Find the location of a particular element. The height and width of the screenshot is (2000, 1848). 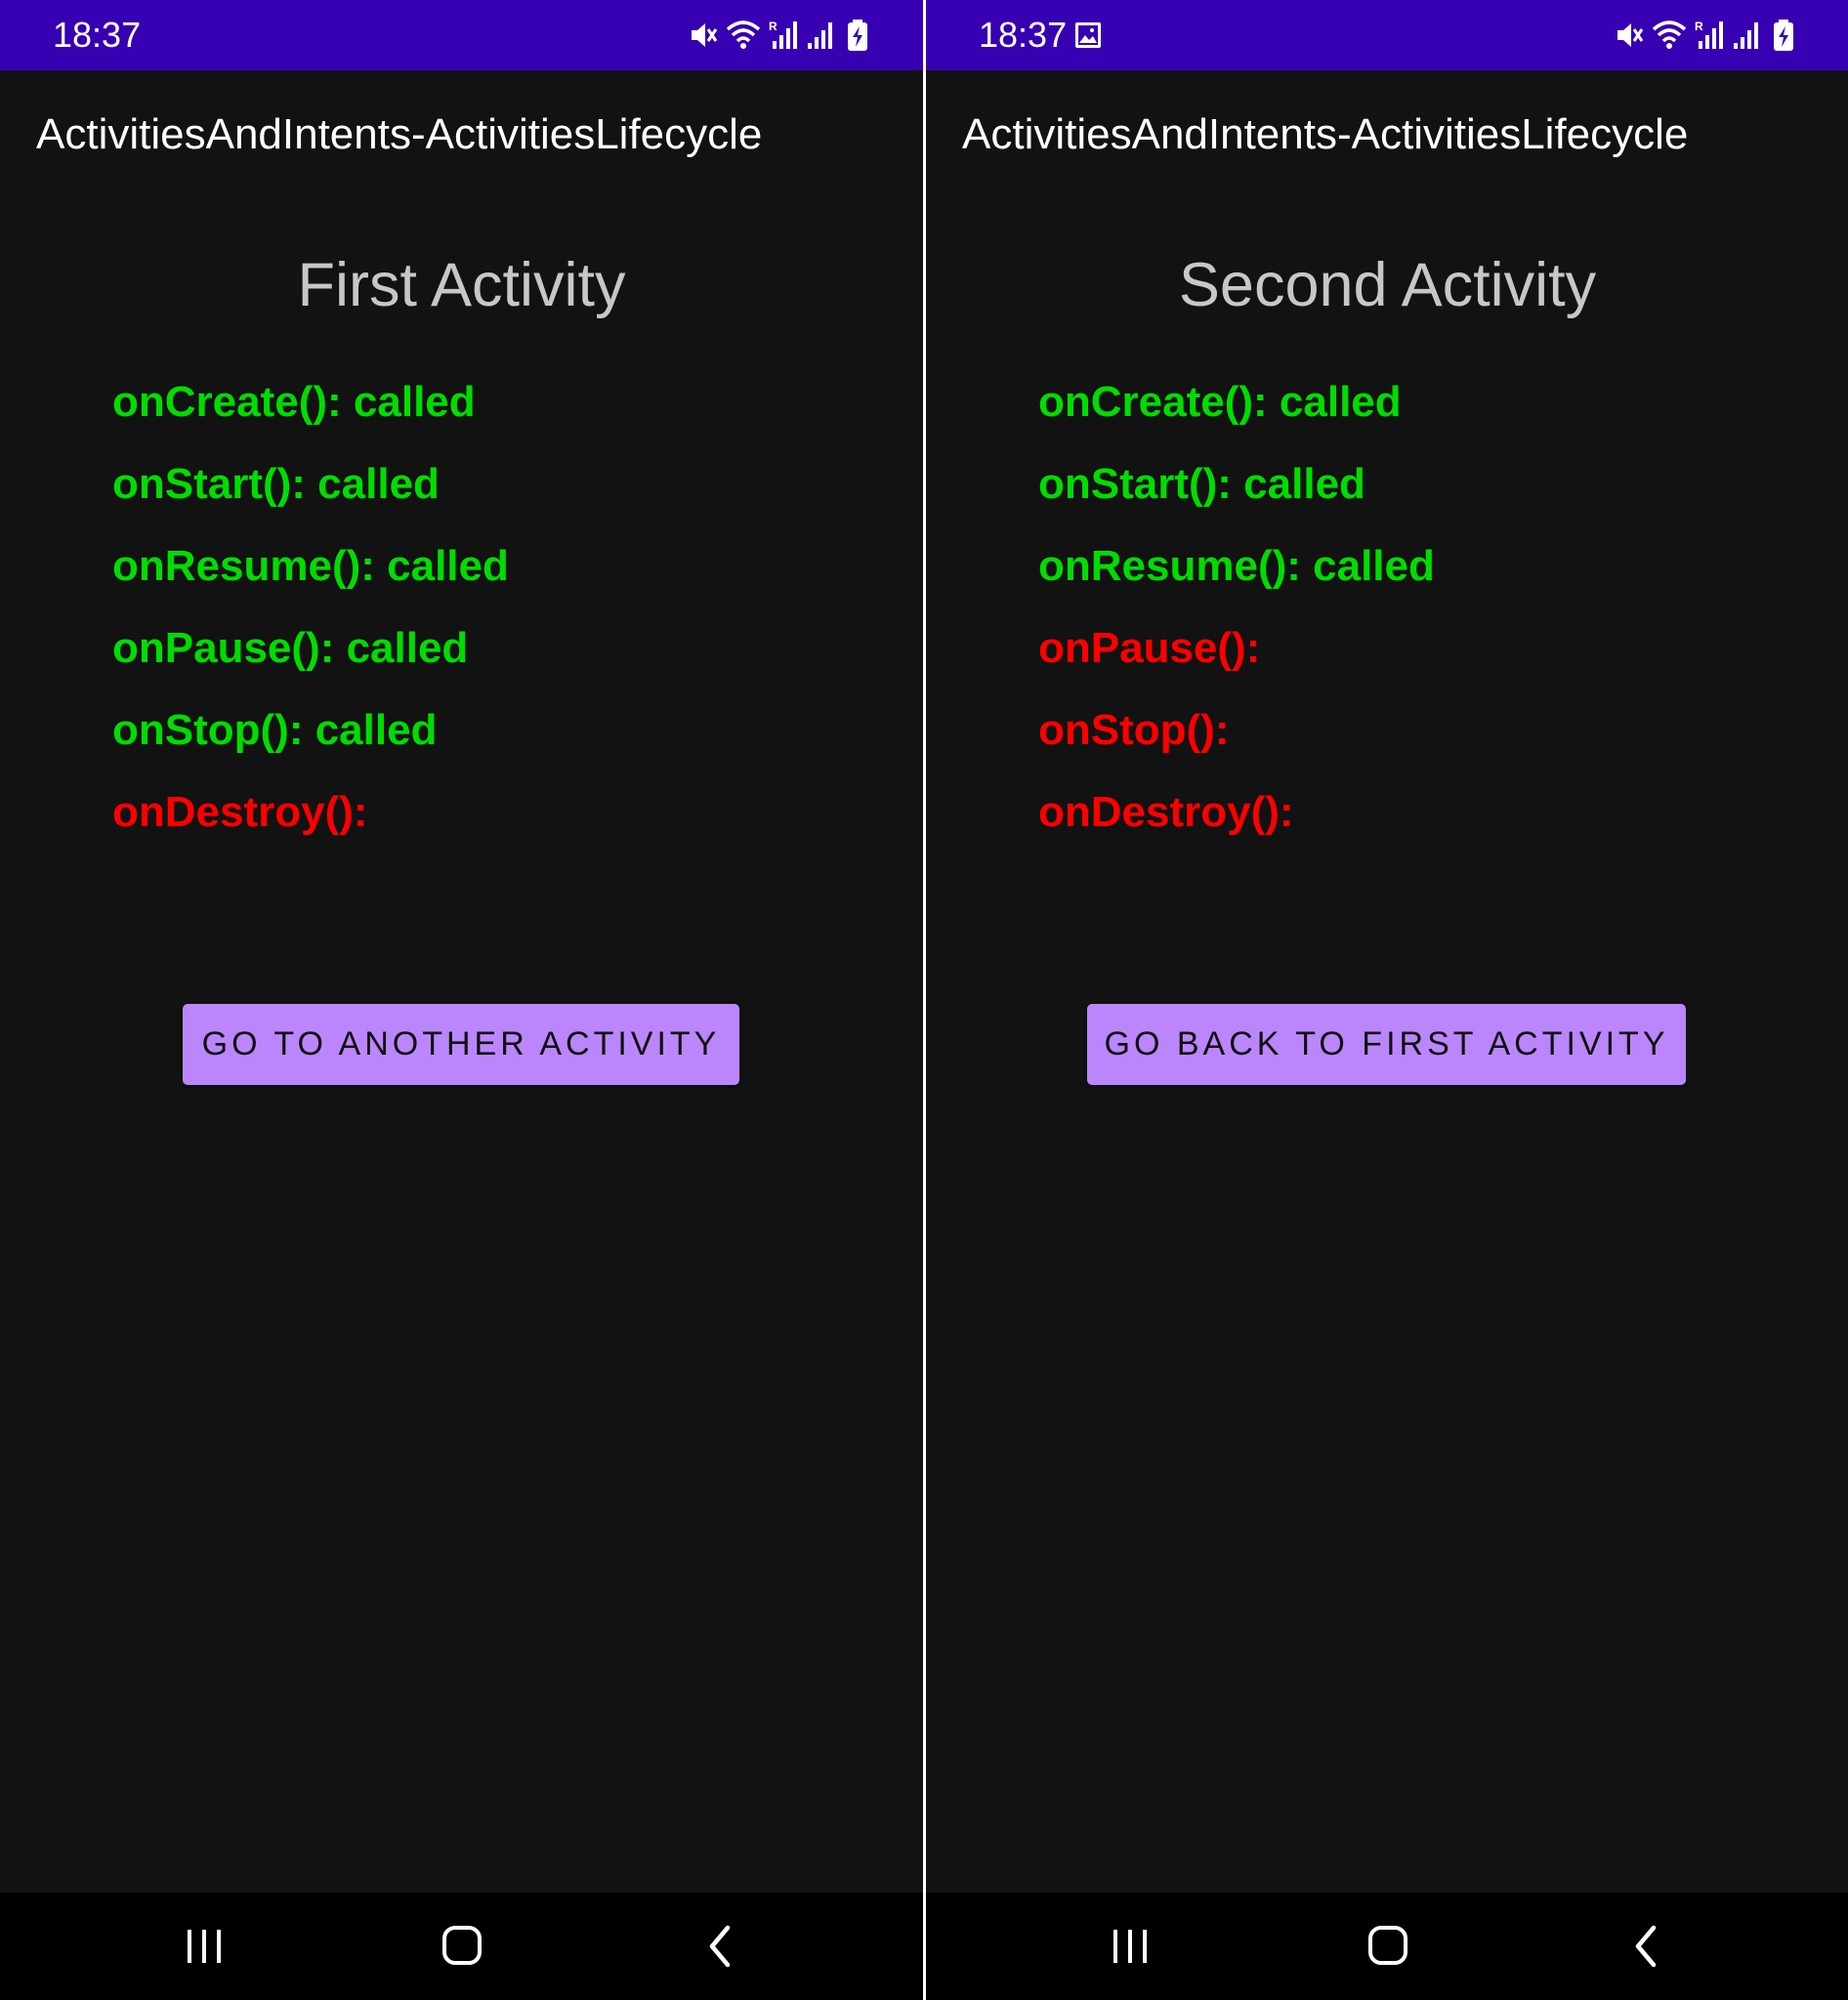

go-back-to-first-activity-button: GO BACK TO FIRST ACTIVITY is located at coordinates (1386, 1044).